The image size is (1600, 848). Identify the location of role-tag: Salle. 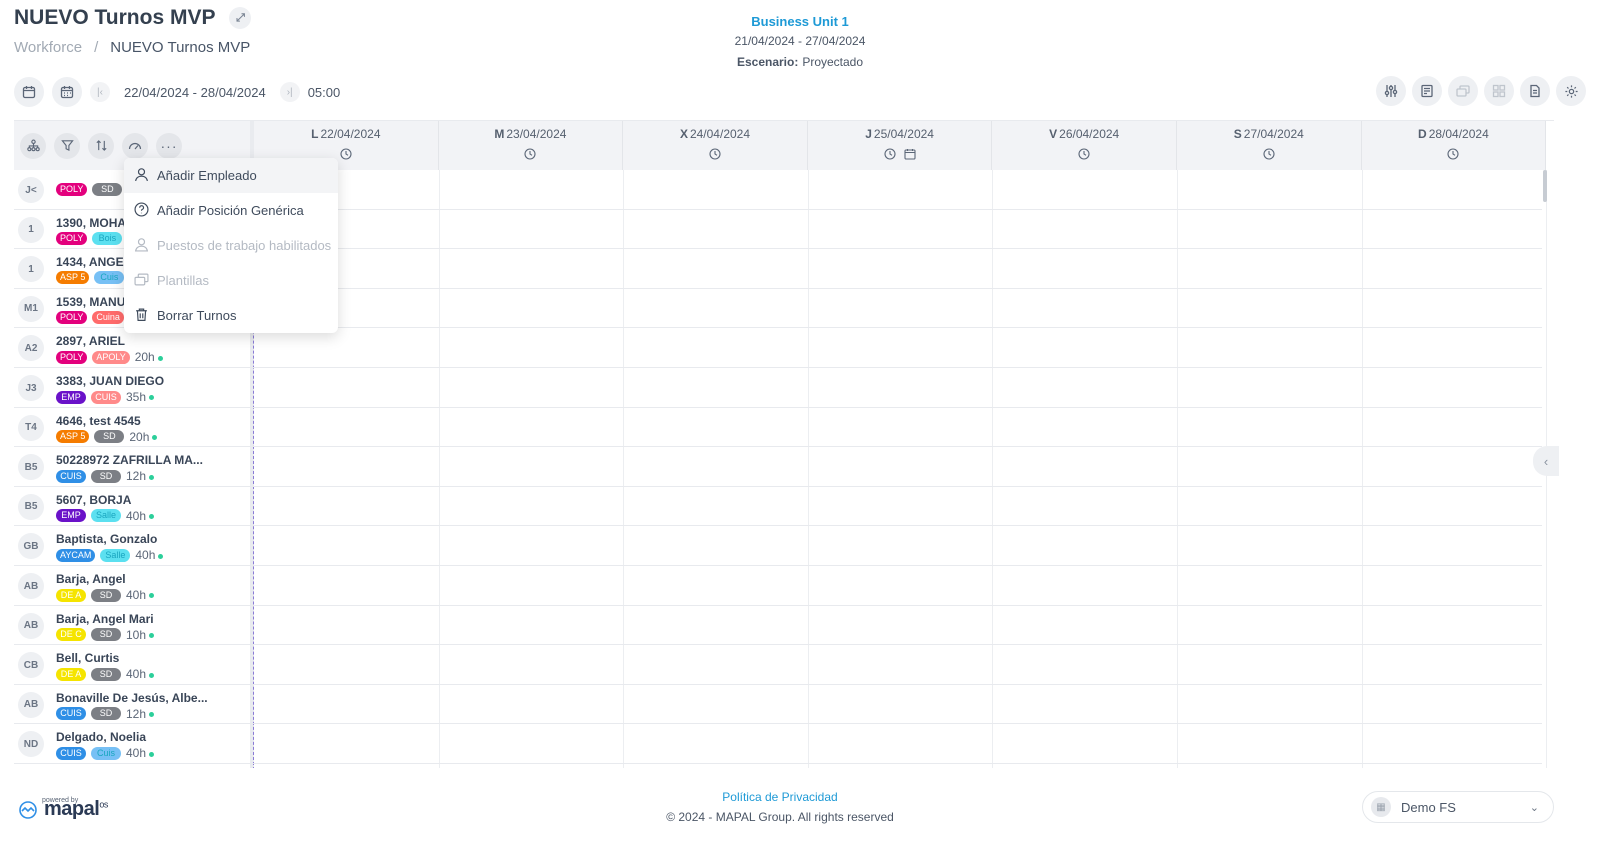
(106, 516).